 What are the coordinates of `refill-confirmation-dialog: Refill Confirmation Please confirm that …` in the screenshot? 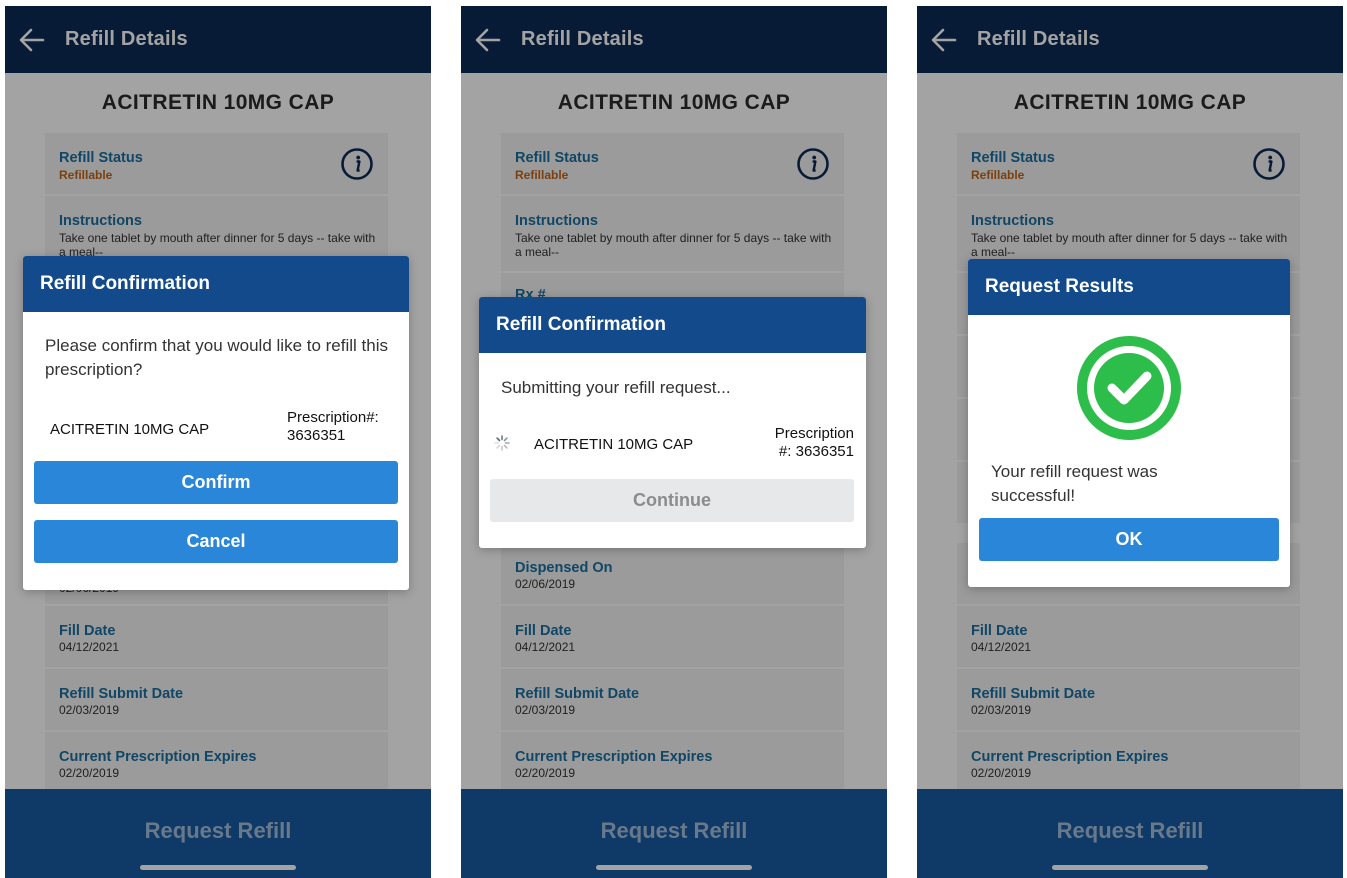 It's located at (216, 423).